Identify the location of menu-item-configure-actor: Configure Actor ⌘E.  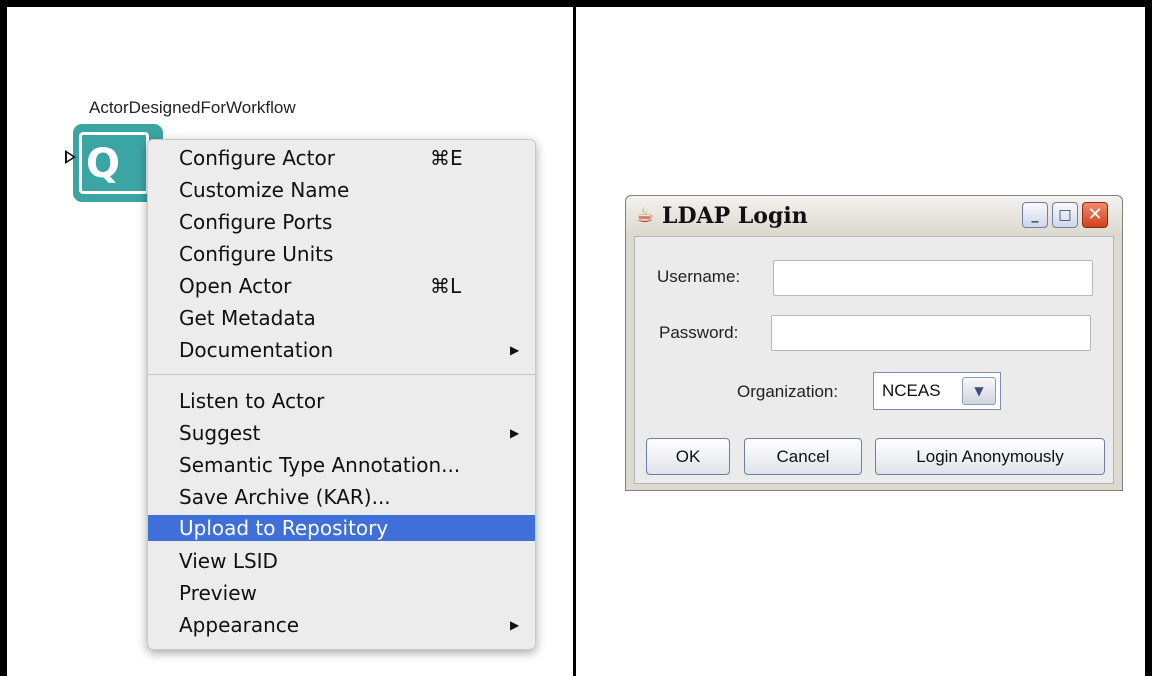
(341, 158).